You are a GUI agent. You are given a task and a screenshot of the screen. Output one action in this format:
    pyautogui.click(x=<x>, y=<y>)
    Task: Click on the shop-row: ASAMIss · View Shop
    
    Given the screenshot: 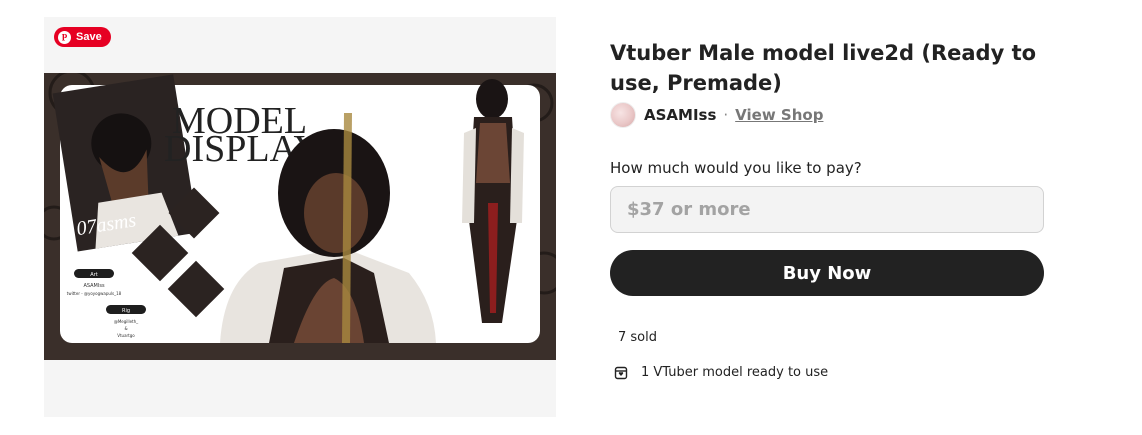 What is the action you would take?
    pyautogui.click(x=830, y=115)
    